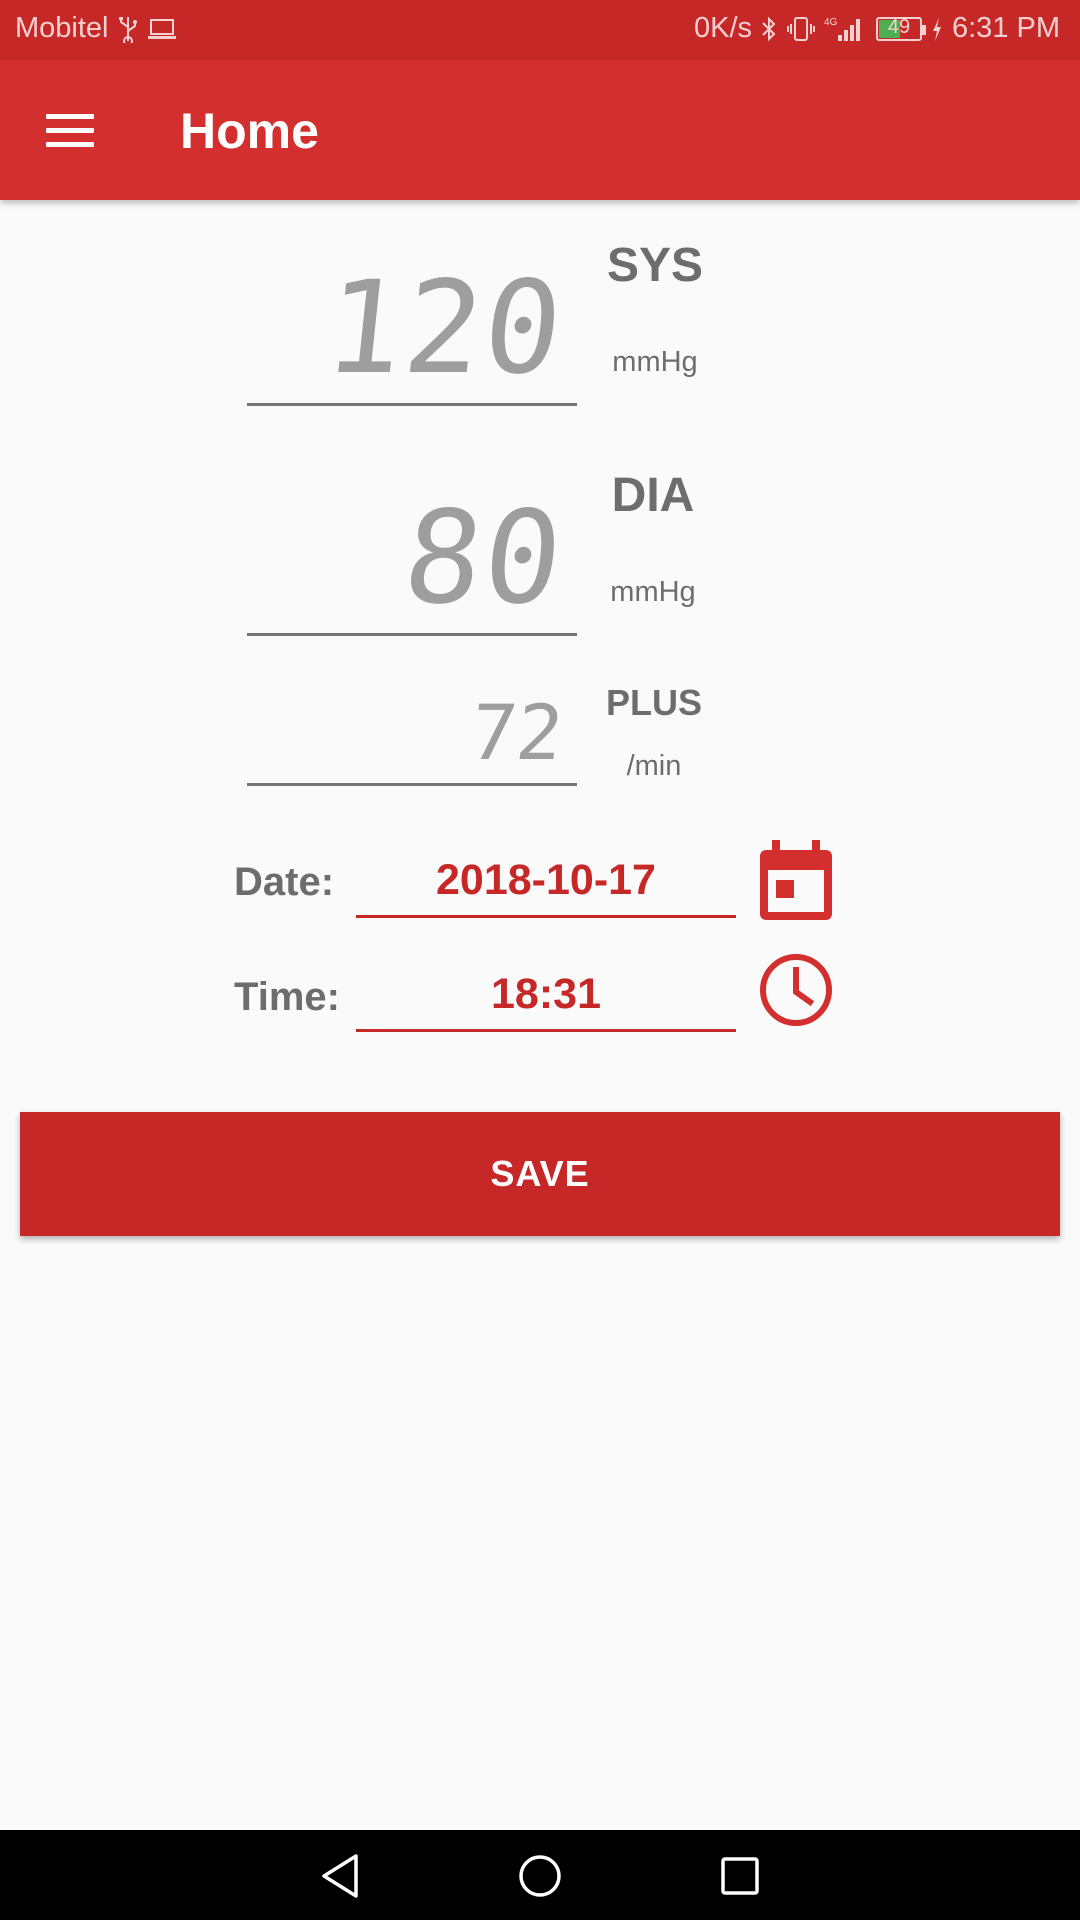 This screenshot has height=1920, width=1080. I want to click on diastolic-input: 80, so click(412, 558).